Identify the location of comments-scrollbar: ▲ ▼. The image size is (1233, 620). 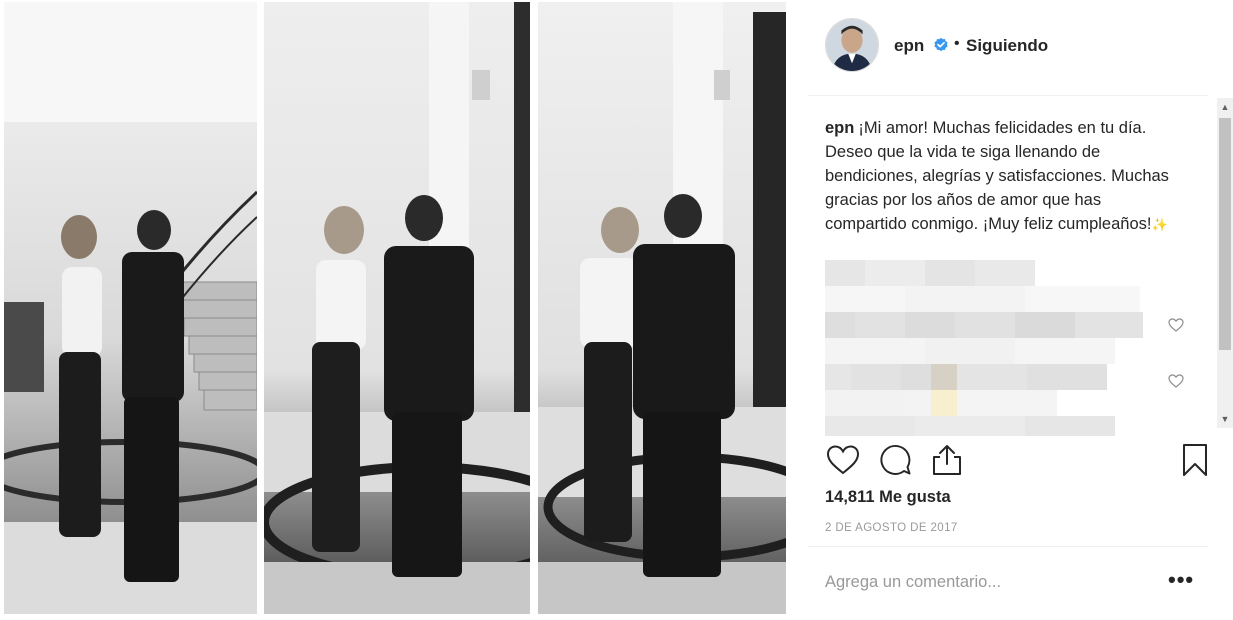
(1225, 263).